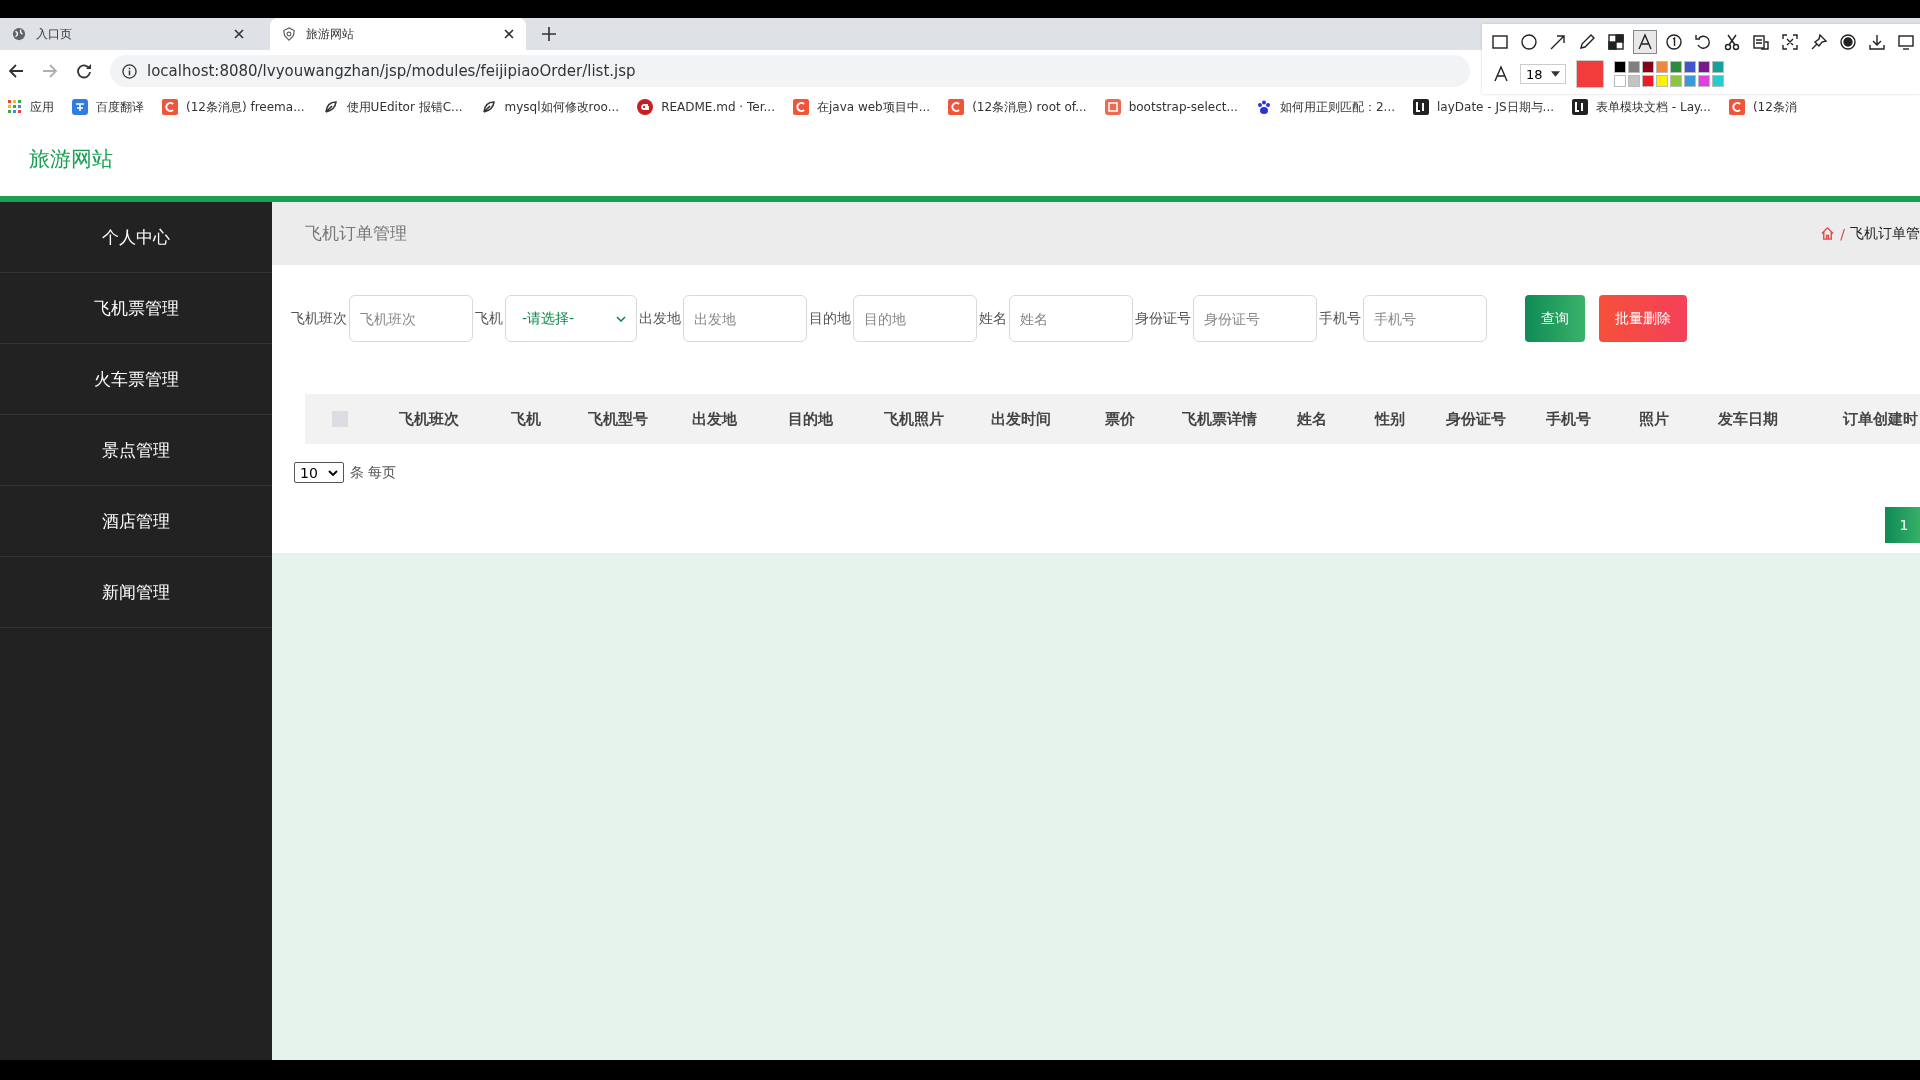 The height and width of the screenshot is (1080, 1920). Describe the element at coordinates (411, 318) in the screenshot. I see `filter-input: 飞机班次` at that location.